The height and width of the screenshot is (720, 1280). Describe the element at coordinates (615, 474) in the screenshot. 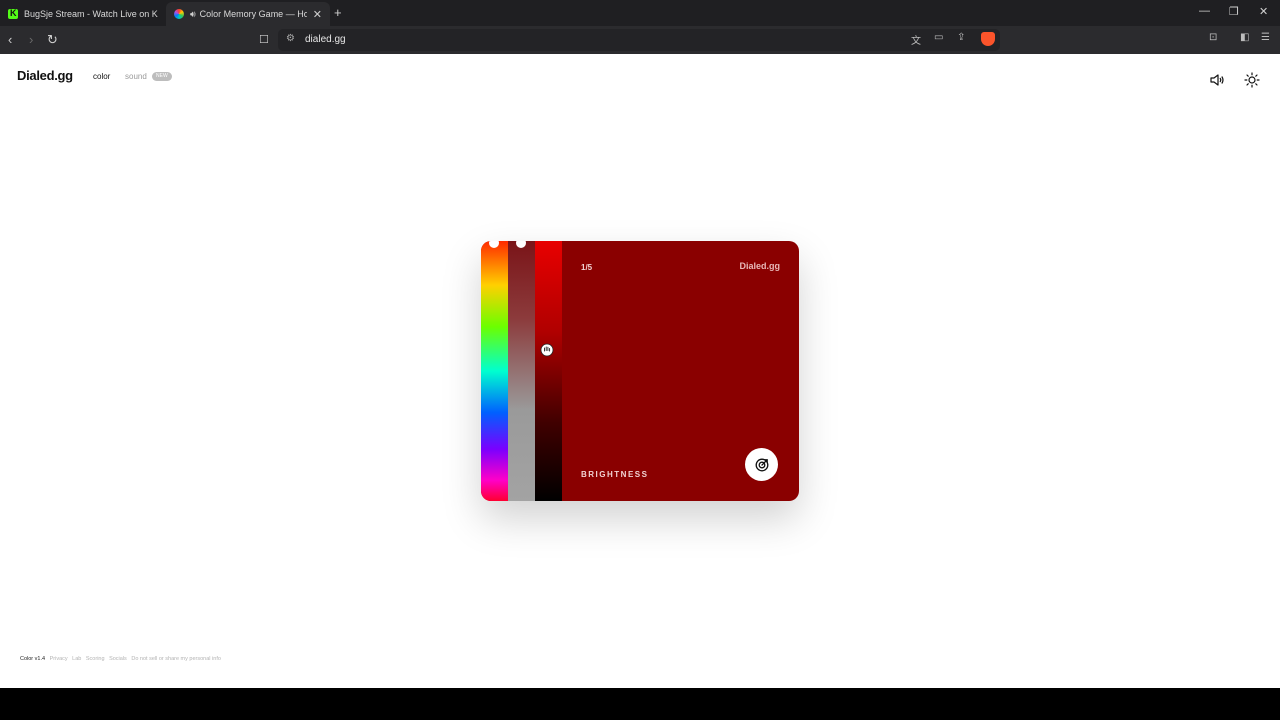

I see `slider-label: BRIGHTNESS` at that location.